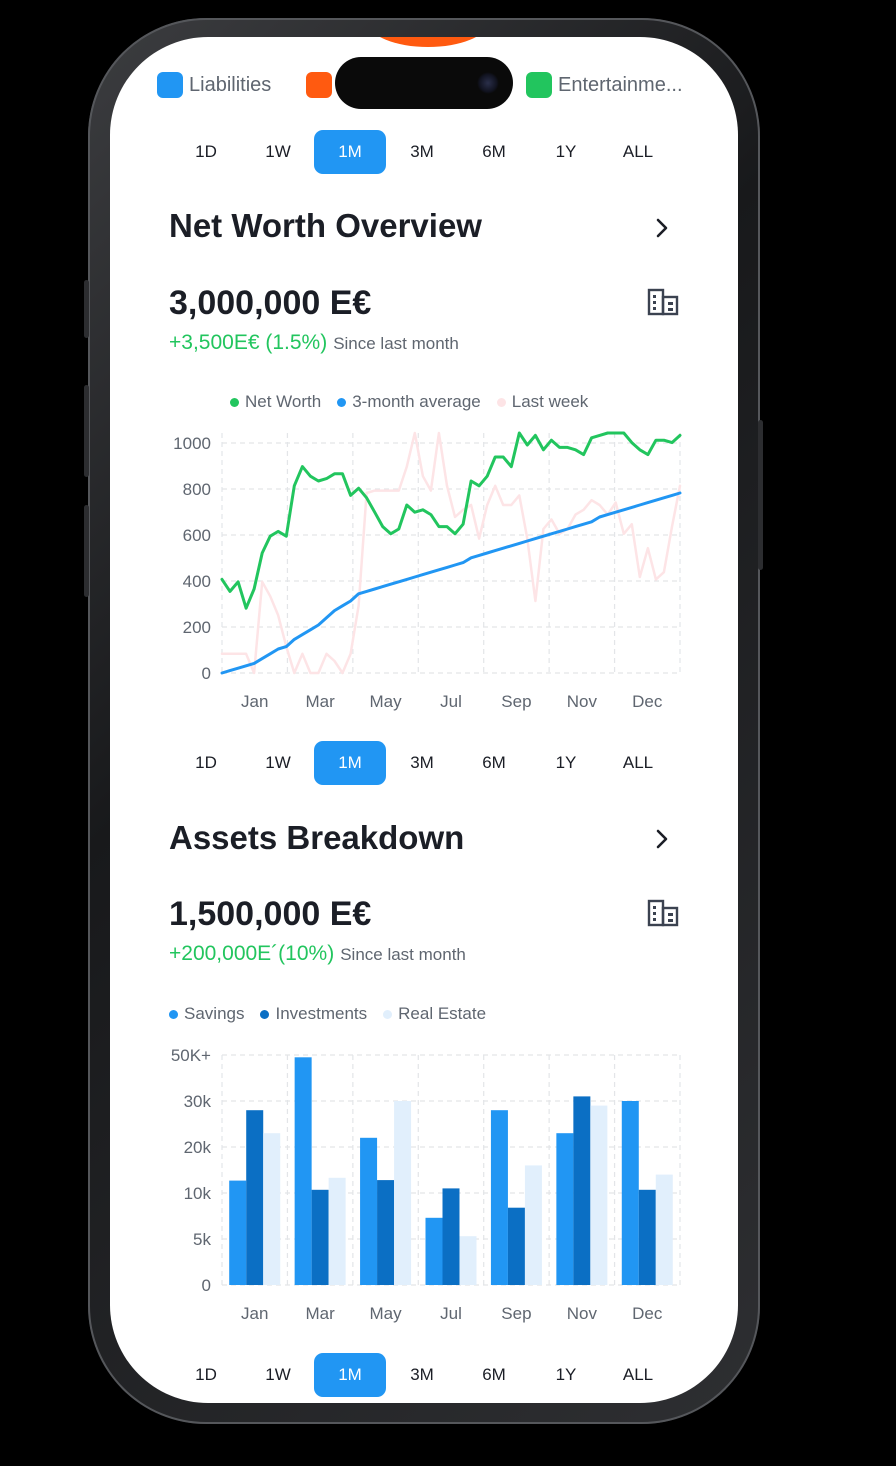 Image resolution: width=896 pixels, height=1466 pixels. Describe the element at coordinates (565, 1209) in the screenshot. I see `bar-savings-nov` at that location.